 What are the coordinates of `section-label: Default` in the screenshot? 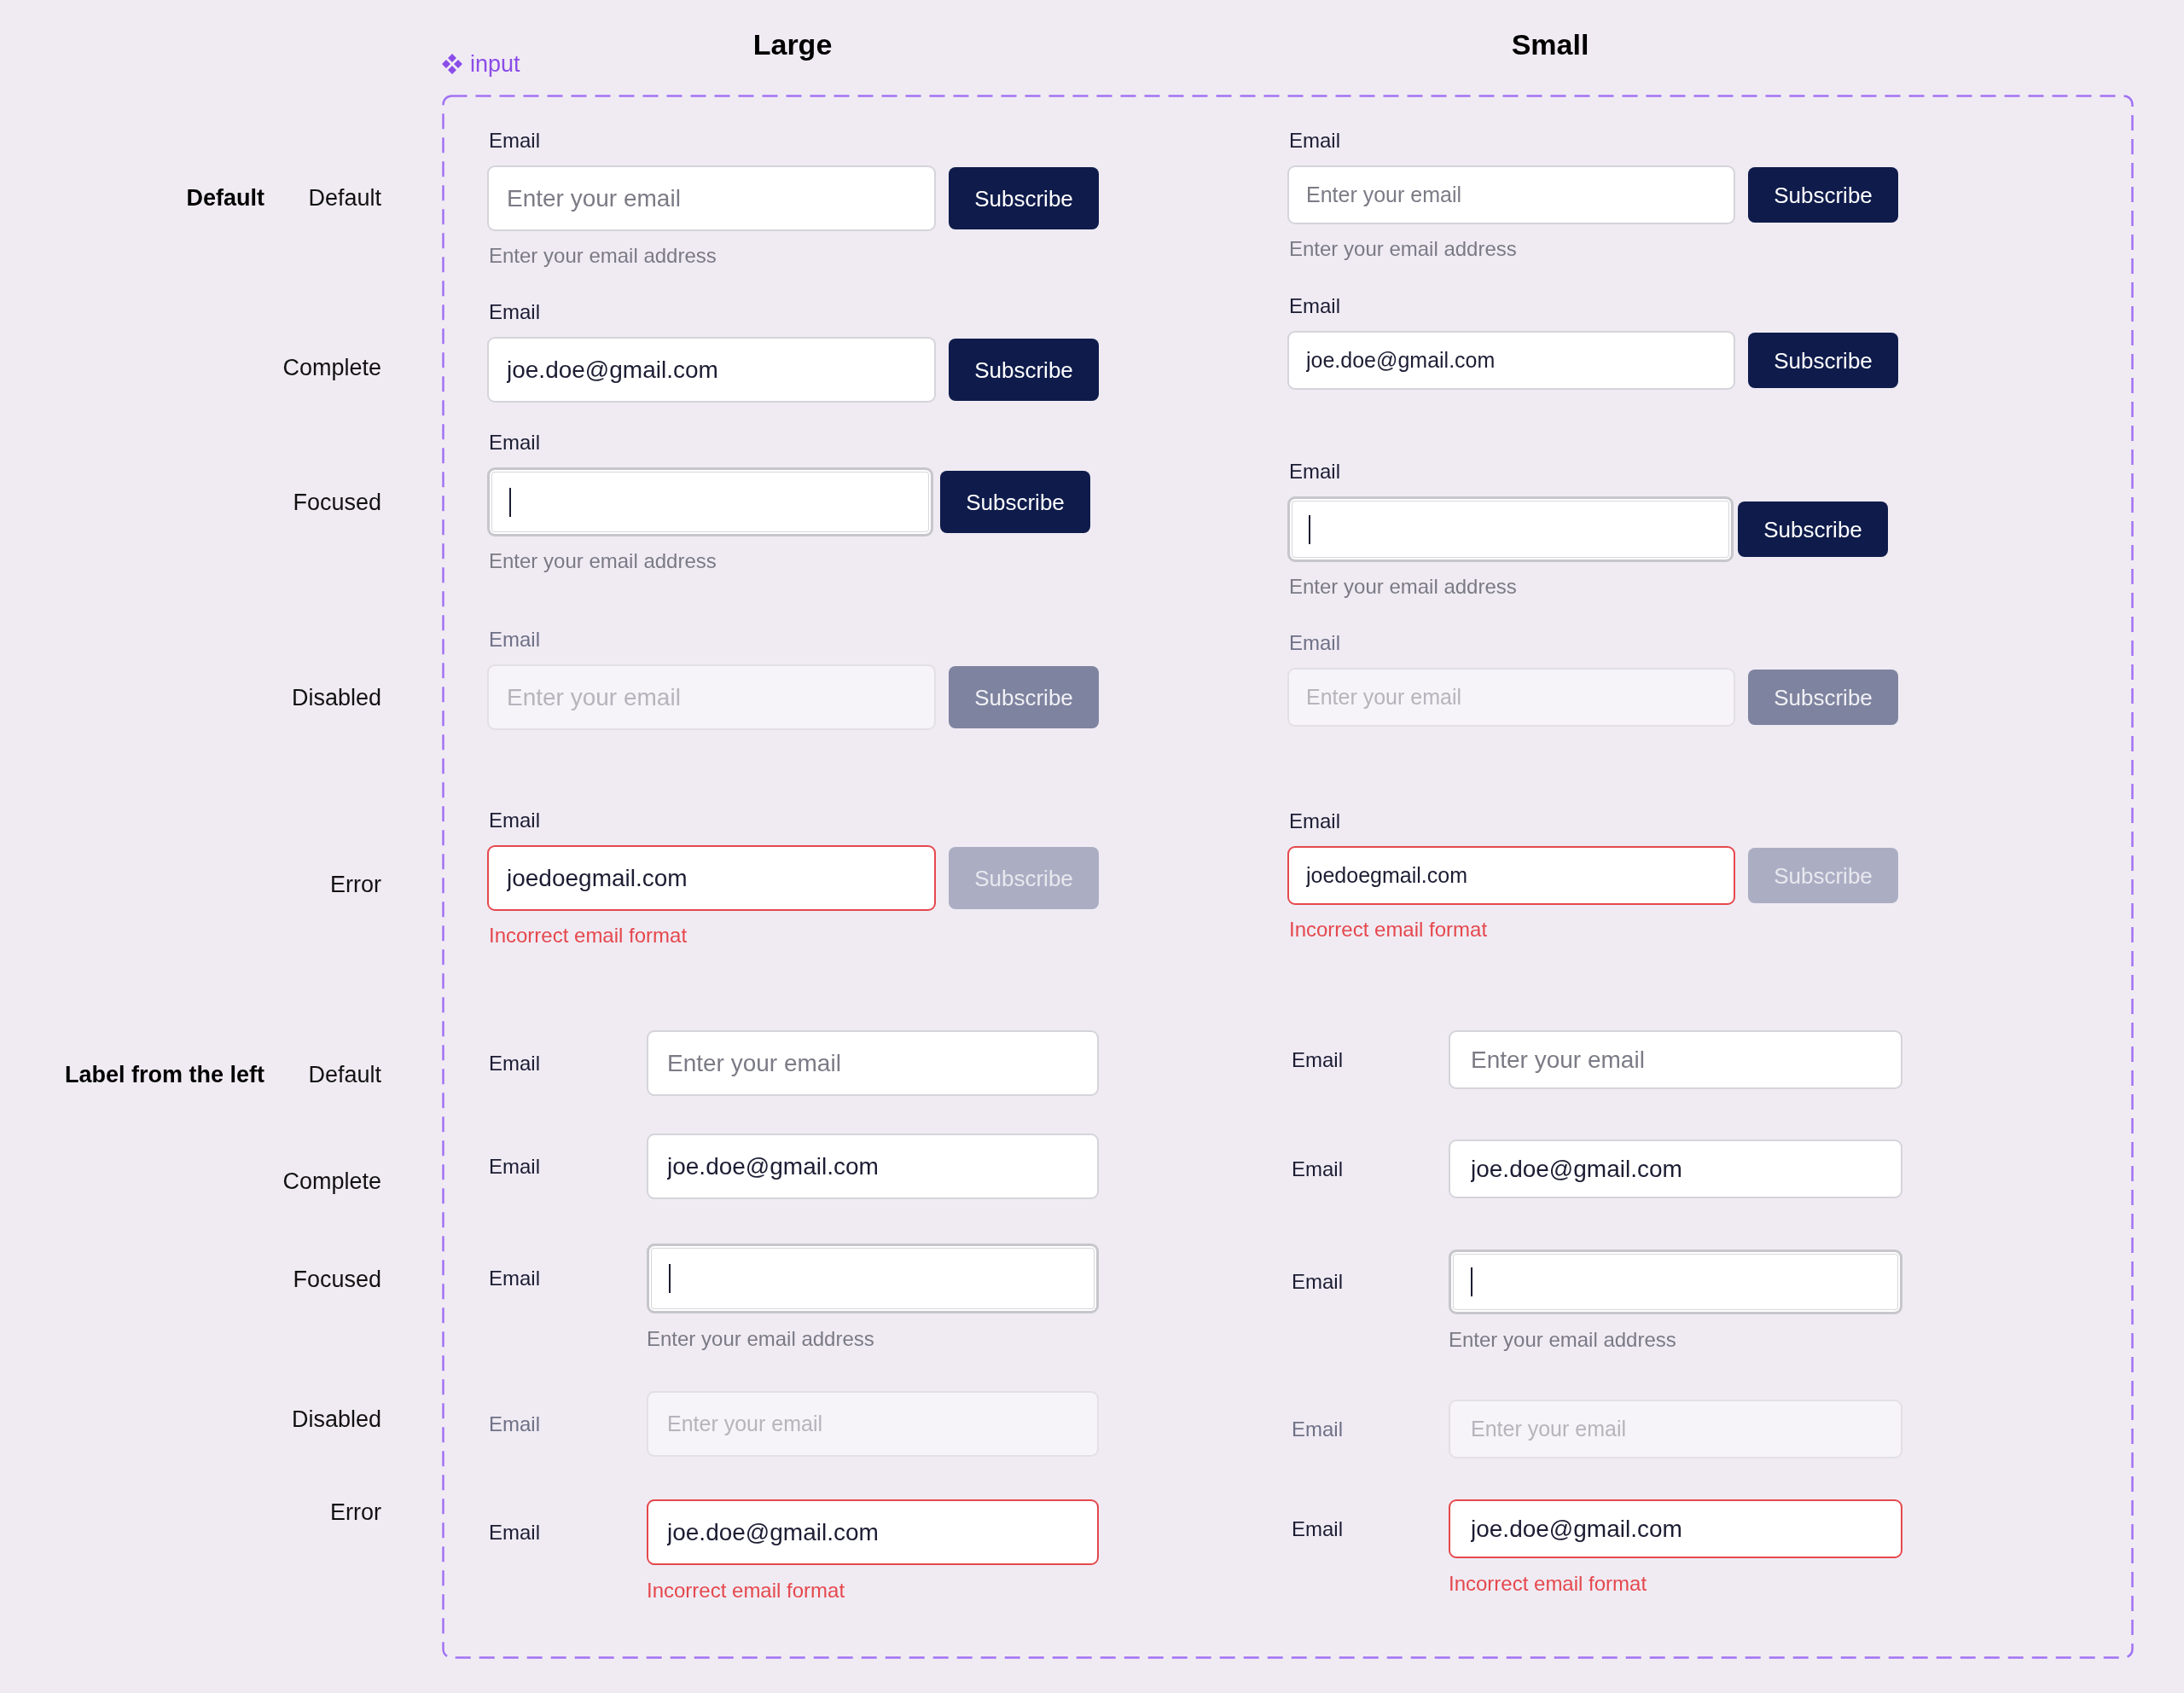 It's located at (225, 198).